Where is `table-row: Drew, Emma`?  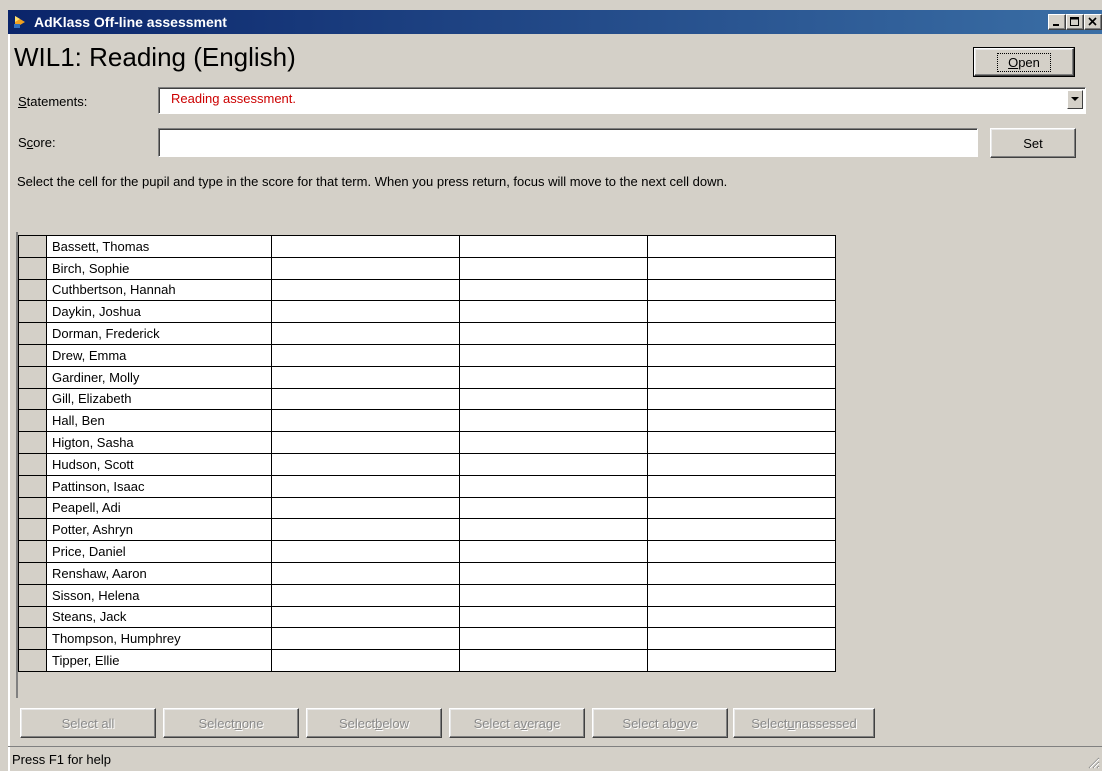 table-row: Drew, Emma is located at coordinates (427, 355).